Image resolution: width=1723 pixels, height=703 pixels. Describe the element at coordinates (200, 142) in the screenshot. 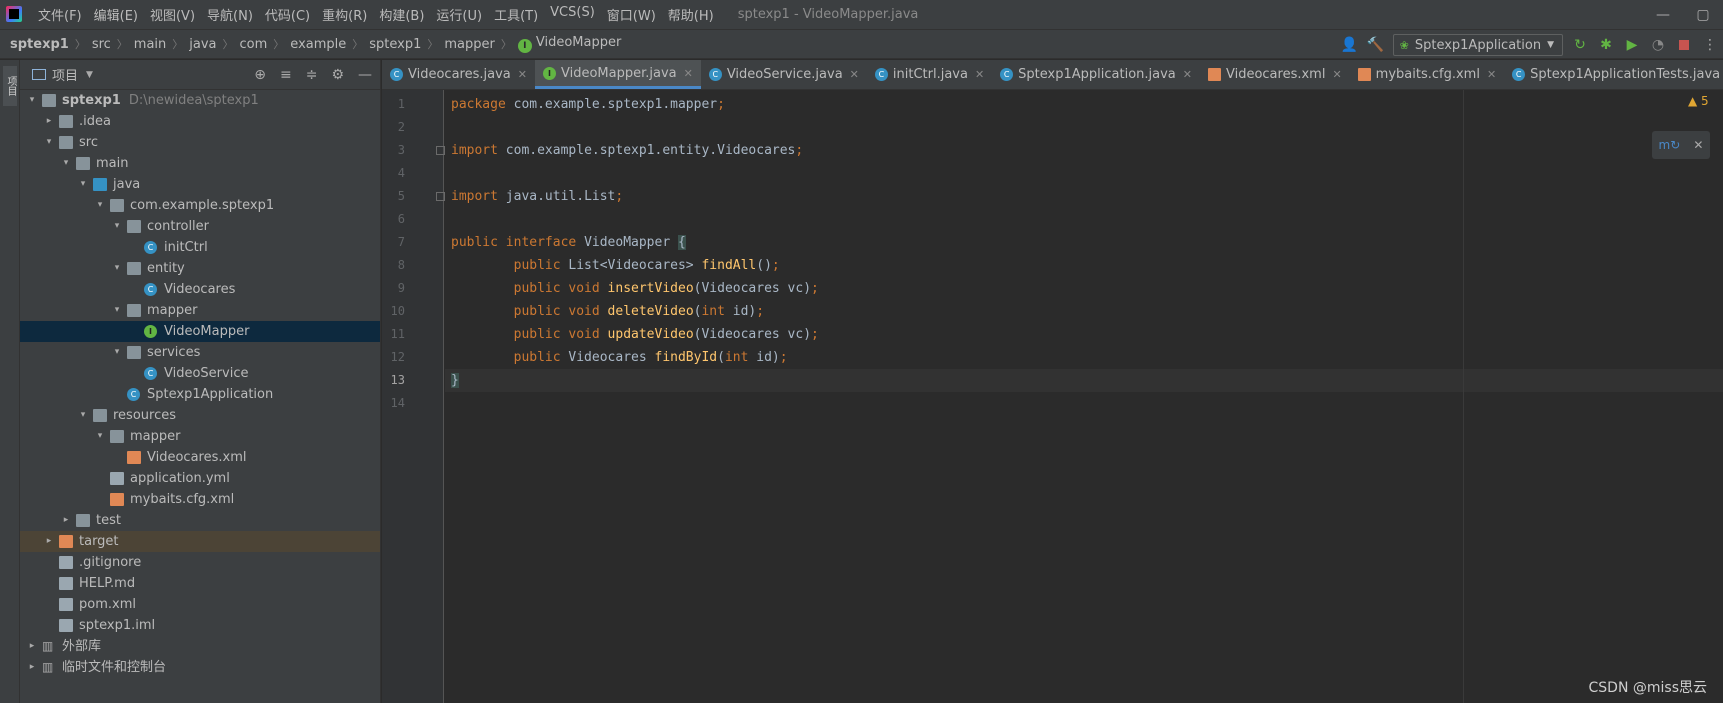

I see `tree-item: ▾ src` at that location.